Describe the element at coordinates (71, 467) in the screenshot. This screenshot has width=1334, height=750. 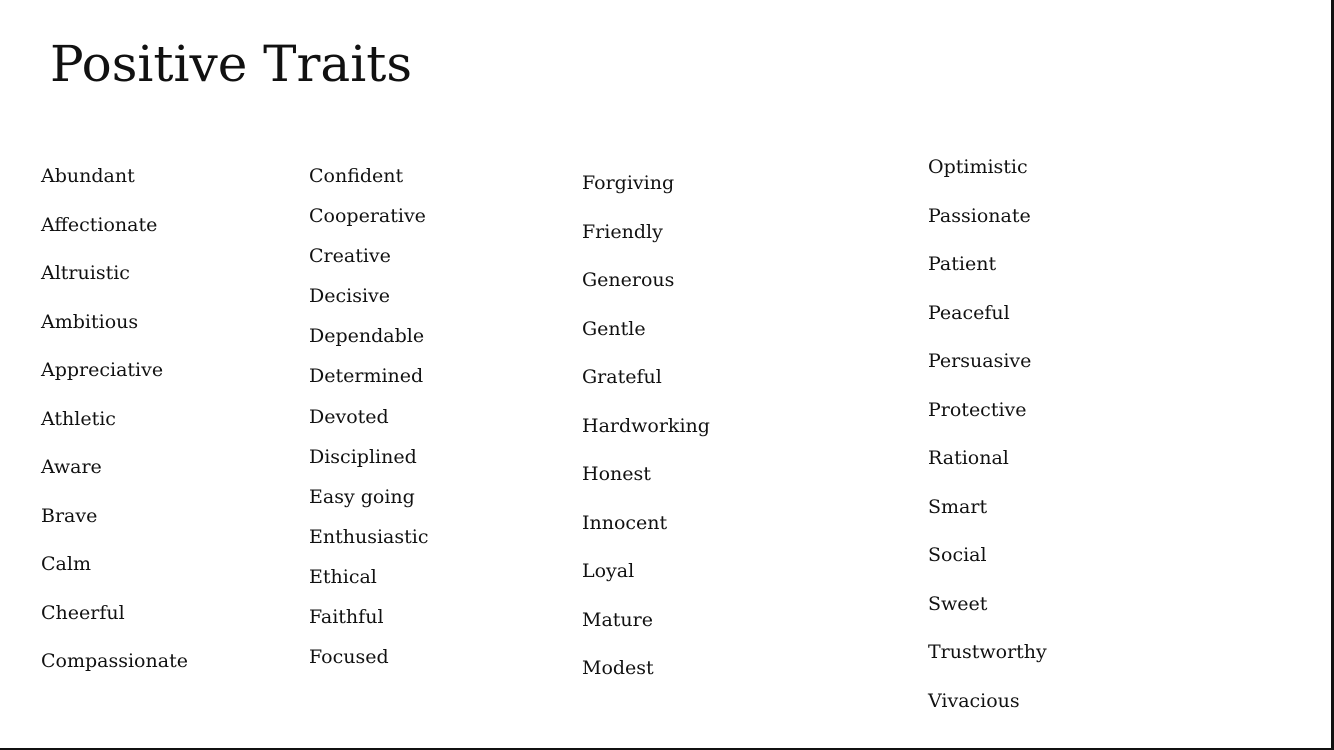
I see `trait-item: Aware` at that location.